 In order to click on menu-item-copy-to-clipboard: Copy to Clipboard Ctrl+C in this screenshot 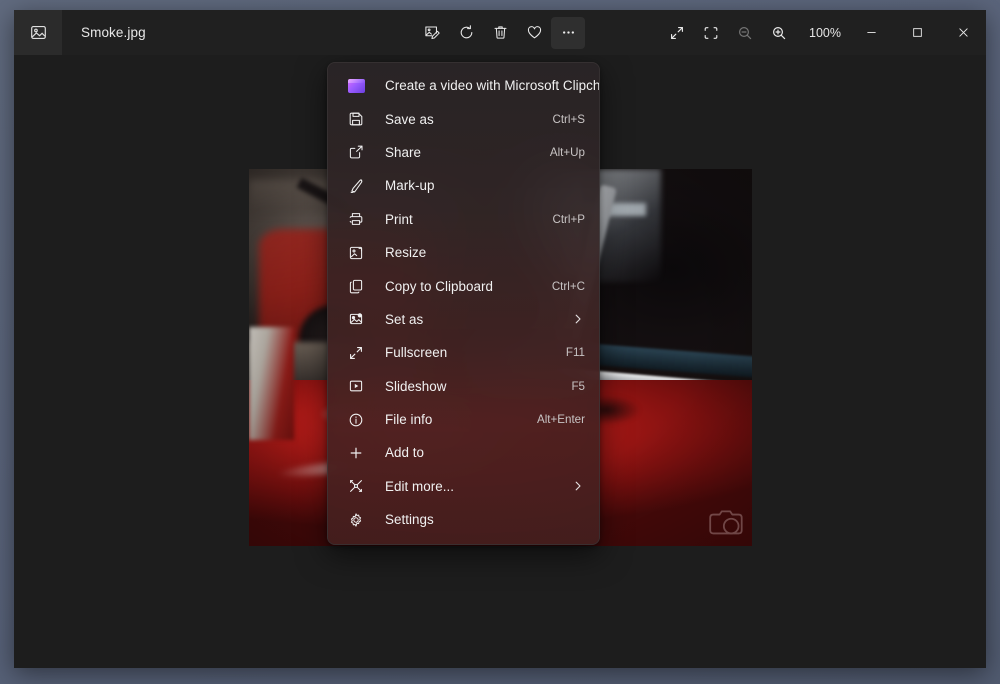, I will do `click(463, 285)`.